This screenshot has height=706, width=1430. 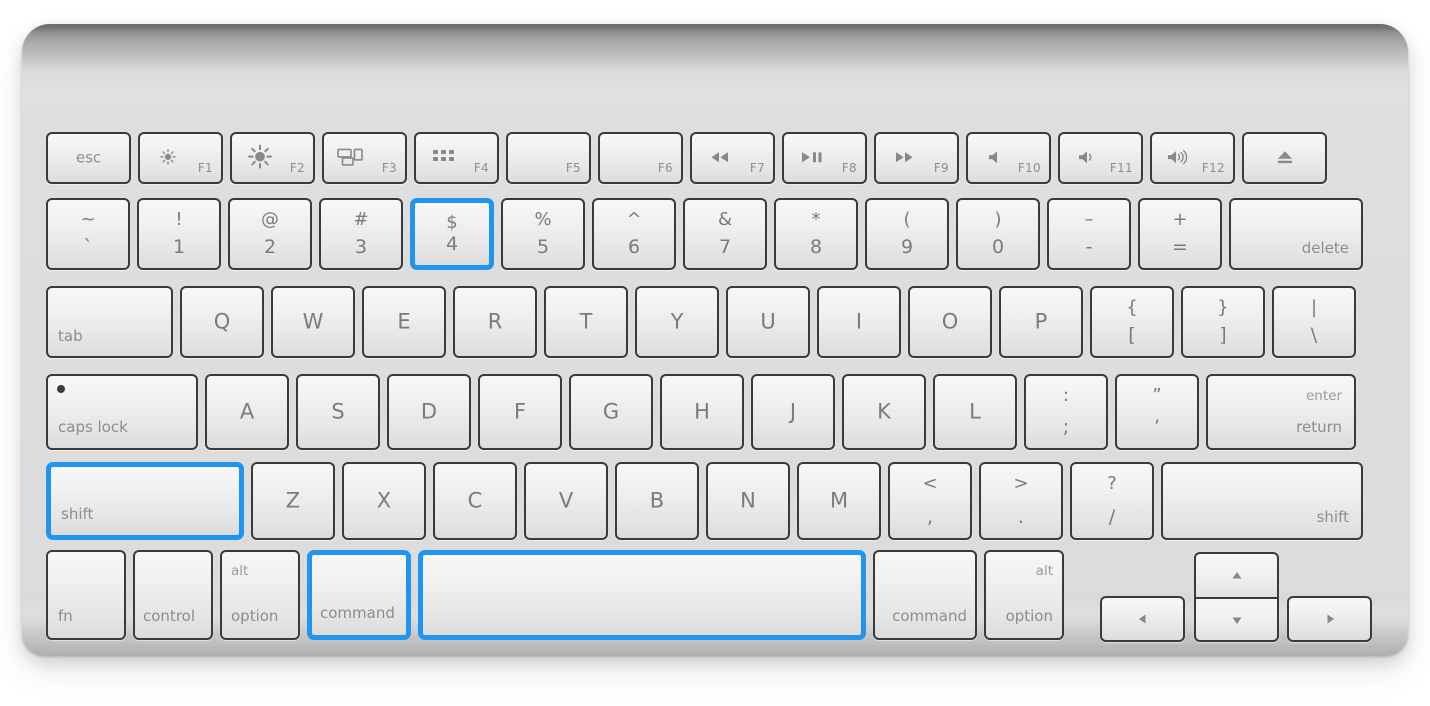 What do you see at coordinates (364, 158) in the screenshot?
I see `key-f3: F3` at bounding box center [364, 158].